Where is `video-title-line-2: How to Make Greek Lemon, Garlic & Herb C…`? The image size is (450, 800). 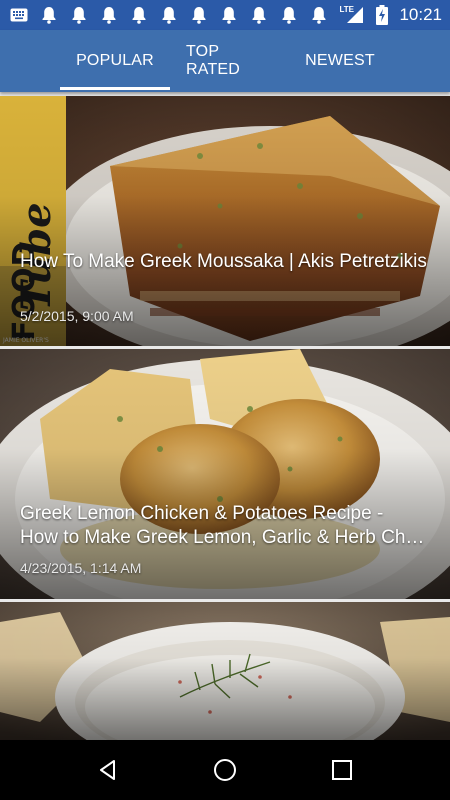 video-title-line-2: How to Make Greek Lemon, Garlic & Herb C… is located at coordinates (222, 537).